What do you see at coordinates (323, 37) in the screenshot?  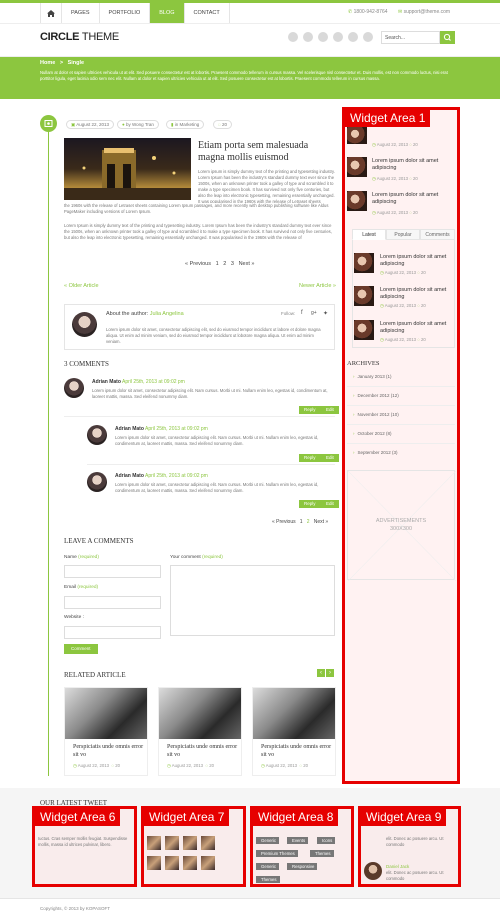 I see `facebook-icon` at bounding box center [323, 37].